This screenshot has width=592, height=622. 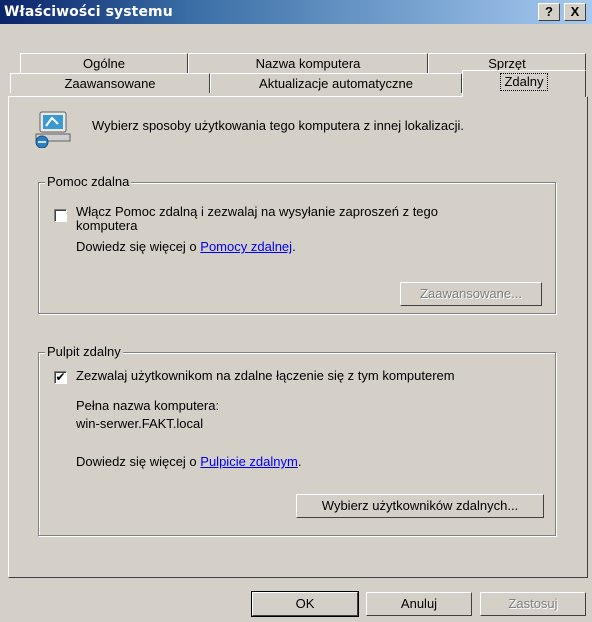 I want to click on tab-computer-name-label: Nazwa komputera, so click(x=308, y=63).